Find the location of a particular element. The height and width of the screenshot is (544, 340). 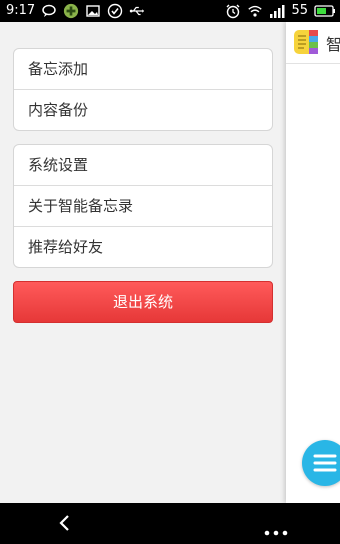

battery-level: 55 is located at coordinates (299, 10).